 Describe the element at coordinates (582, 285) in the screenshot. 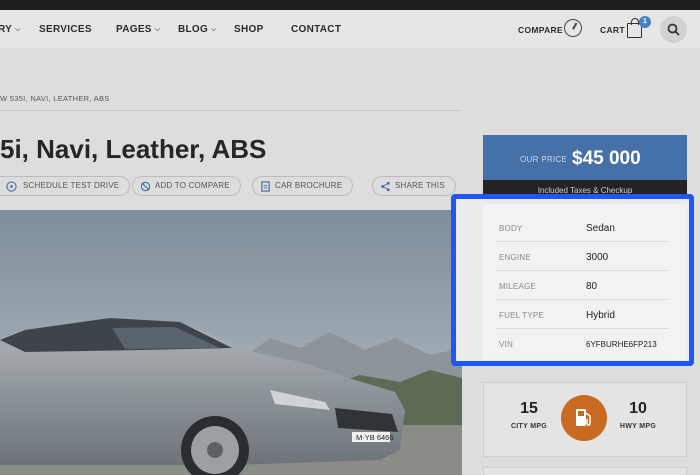

I see `spec-row-mileage: MILEAGE 80` at that location.